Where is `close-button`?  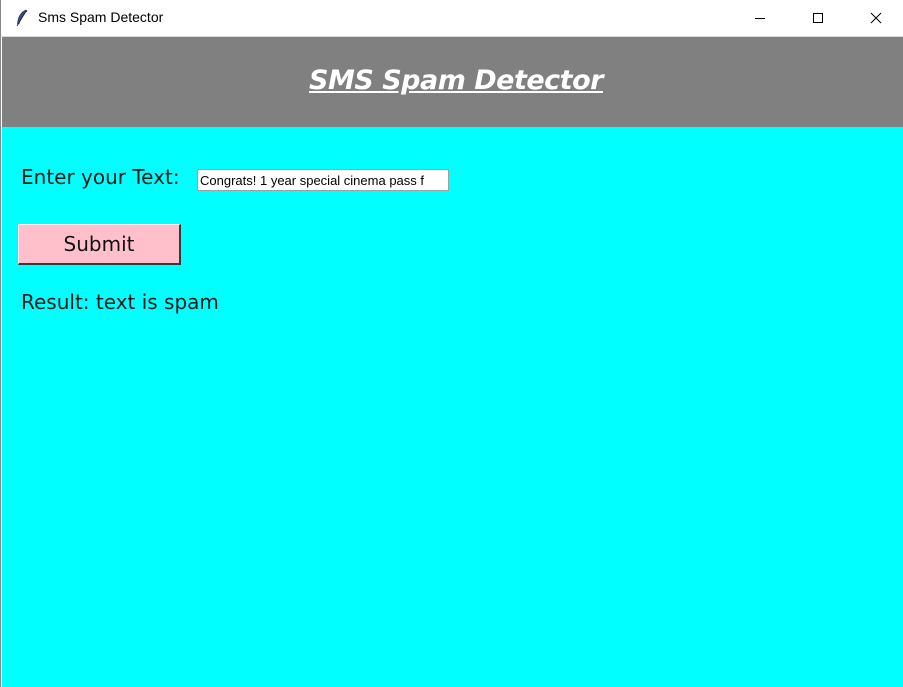 close-button is located at coordinates (875, 18).